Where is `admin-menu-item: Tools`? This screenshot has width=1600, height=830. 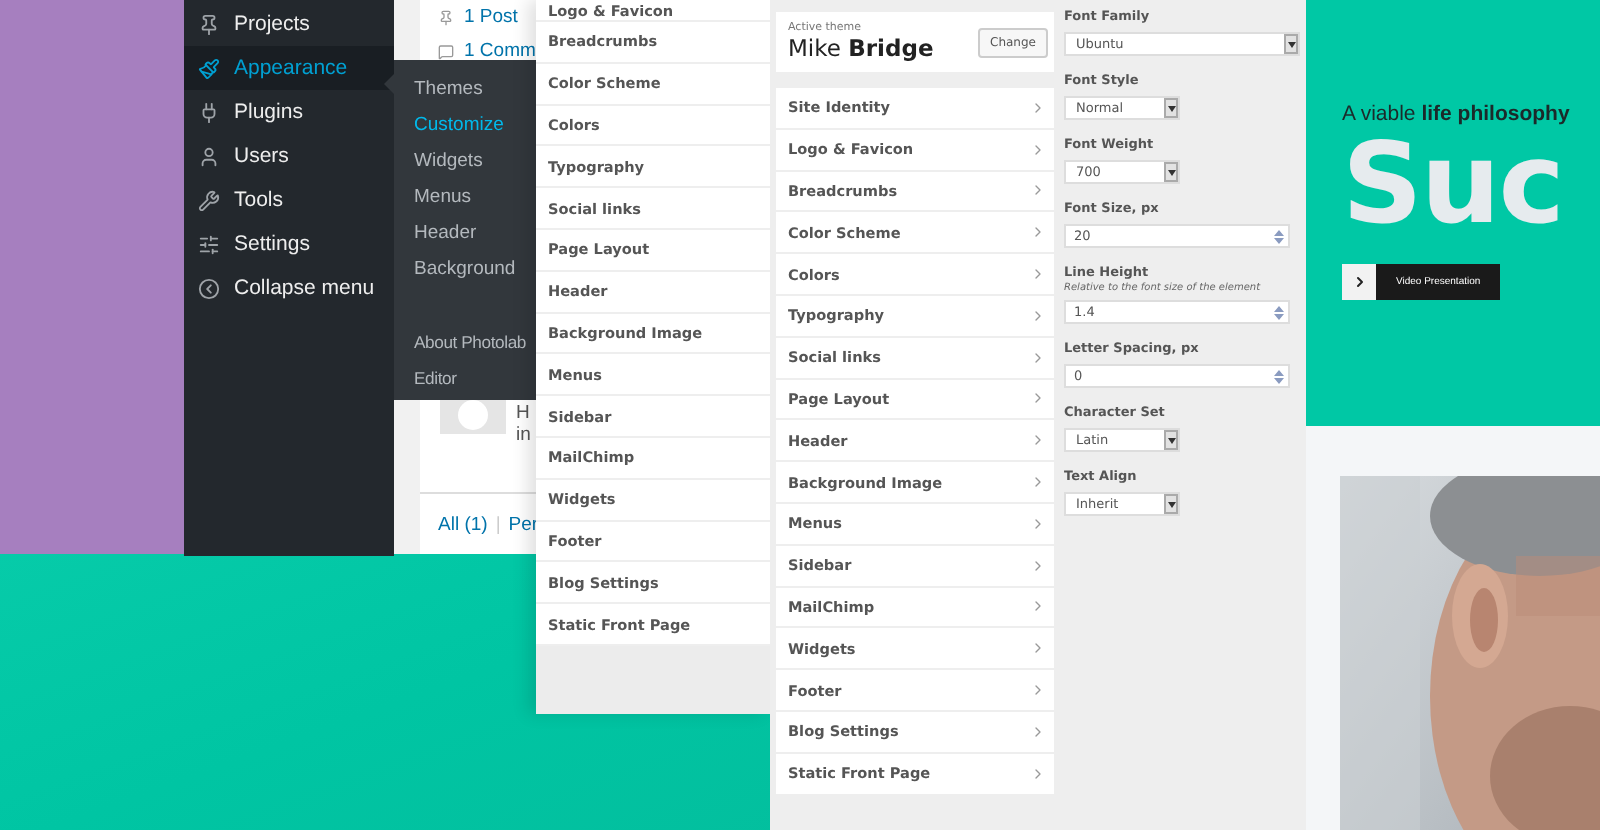
admin-menu-item: Tools is located at coordinates (289, 200).